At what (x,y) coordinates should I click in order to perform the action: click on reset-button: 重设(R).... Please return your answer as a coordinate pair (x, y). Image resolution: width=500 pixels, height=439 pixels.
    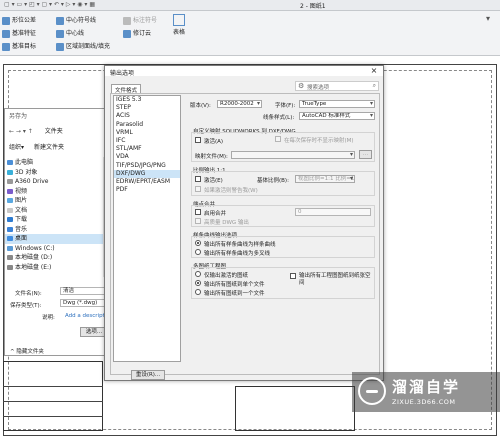
    Looking at the image, I should click on (148, 375).